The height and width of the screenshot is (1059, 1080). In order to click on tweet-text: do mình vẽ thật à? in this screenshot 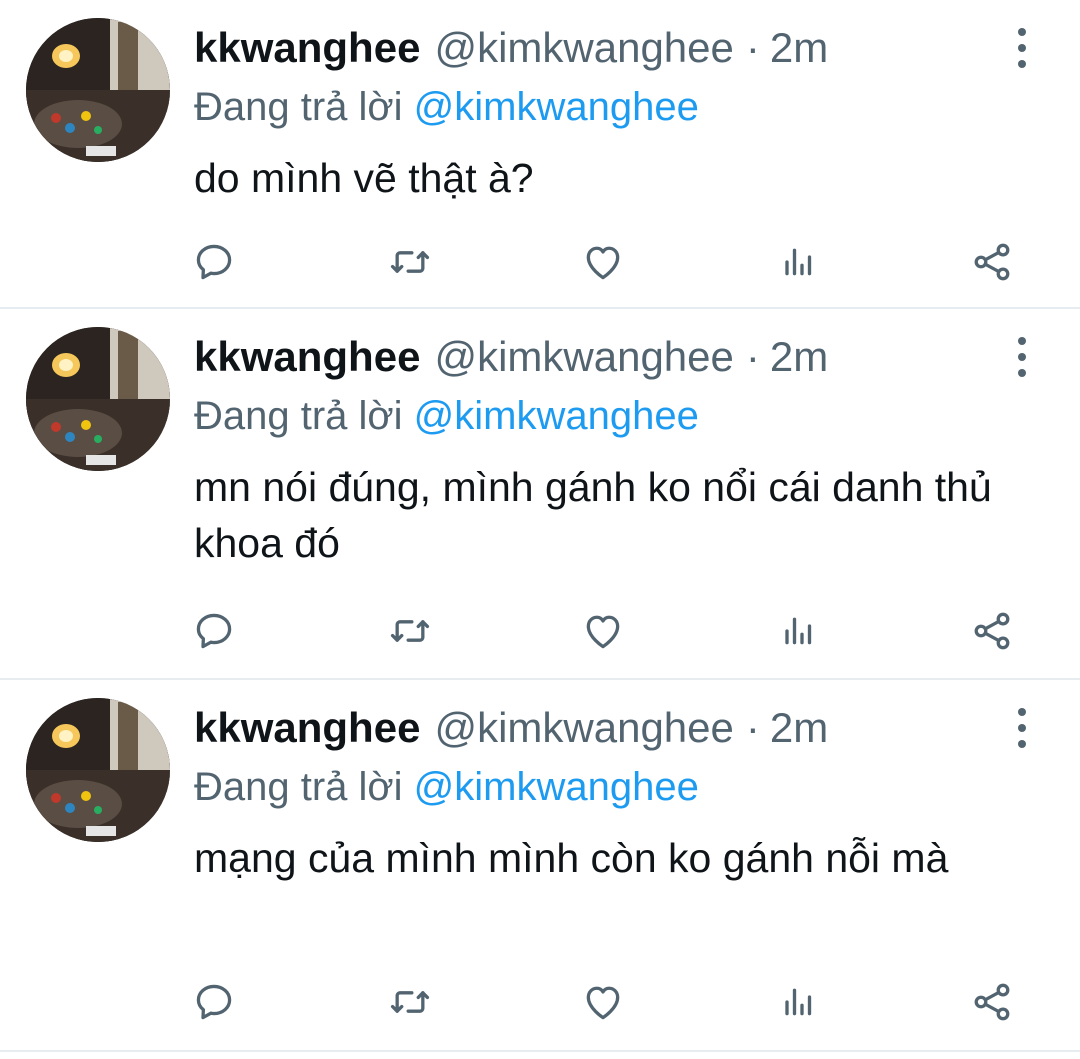, I will do `click(364, 178)`.